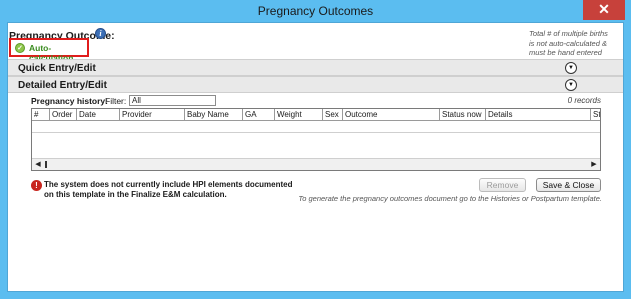 The height and width of the screenshot is (299, 631). What do you see at coordinates (214, 115) in the screenshot?
I see `column-header-baby-name: Baby Name` at bounding box center [214, 115].